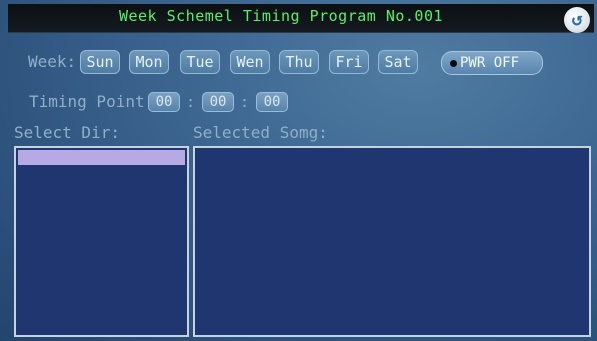 The width and height of the screenshot is (597, 341). What do you see at coordinates (218, 102) in the screenshot?
I see `minute-field: 00` at bounding box center [218, 102].